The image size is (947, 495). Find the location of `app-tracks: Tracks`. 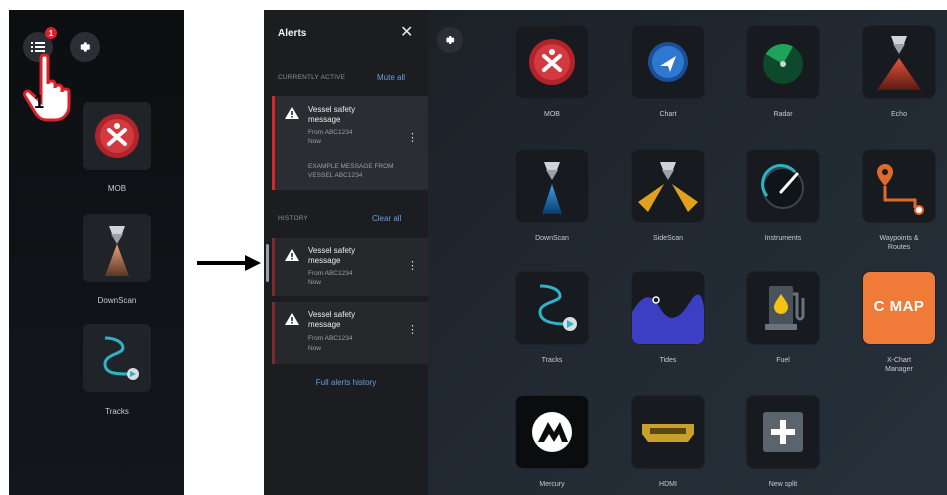

app-tracks: Tracks is located at coordinates (552, 318).